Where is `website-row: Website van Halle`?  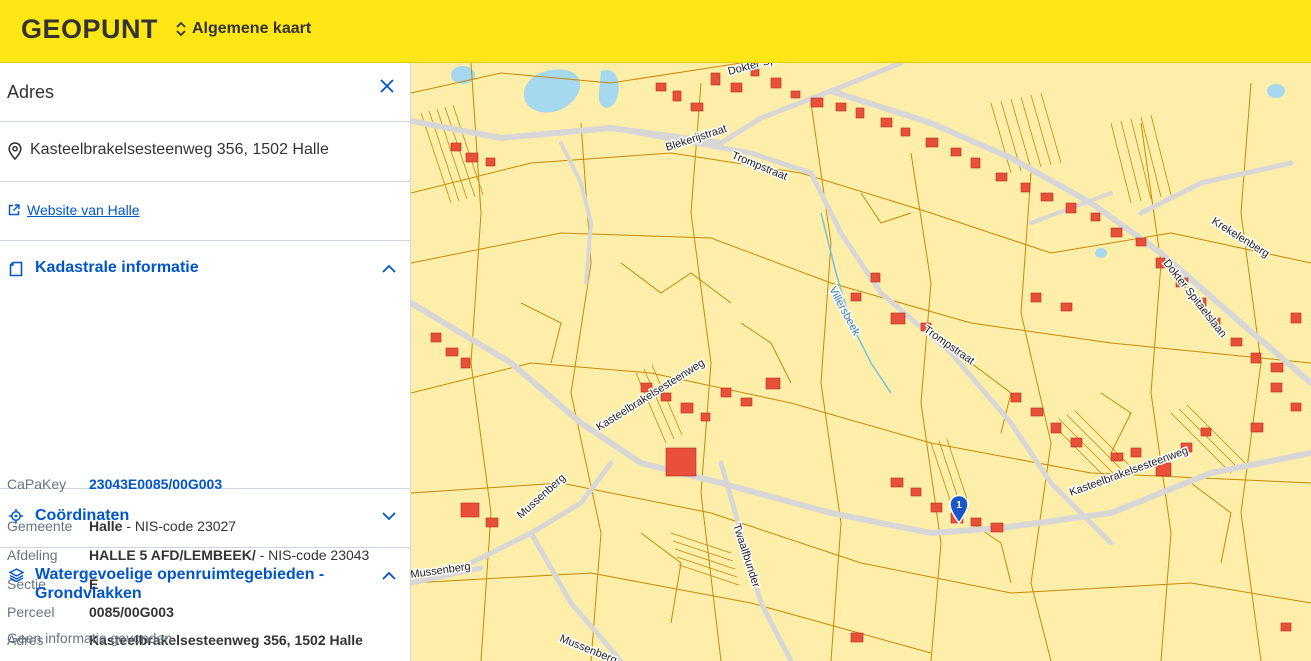
website-row: Website van Halle is located at coordinates (205, 211).